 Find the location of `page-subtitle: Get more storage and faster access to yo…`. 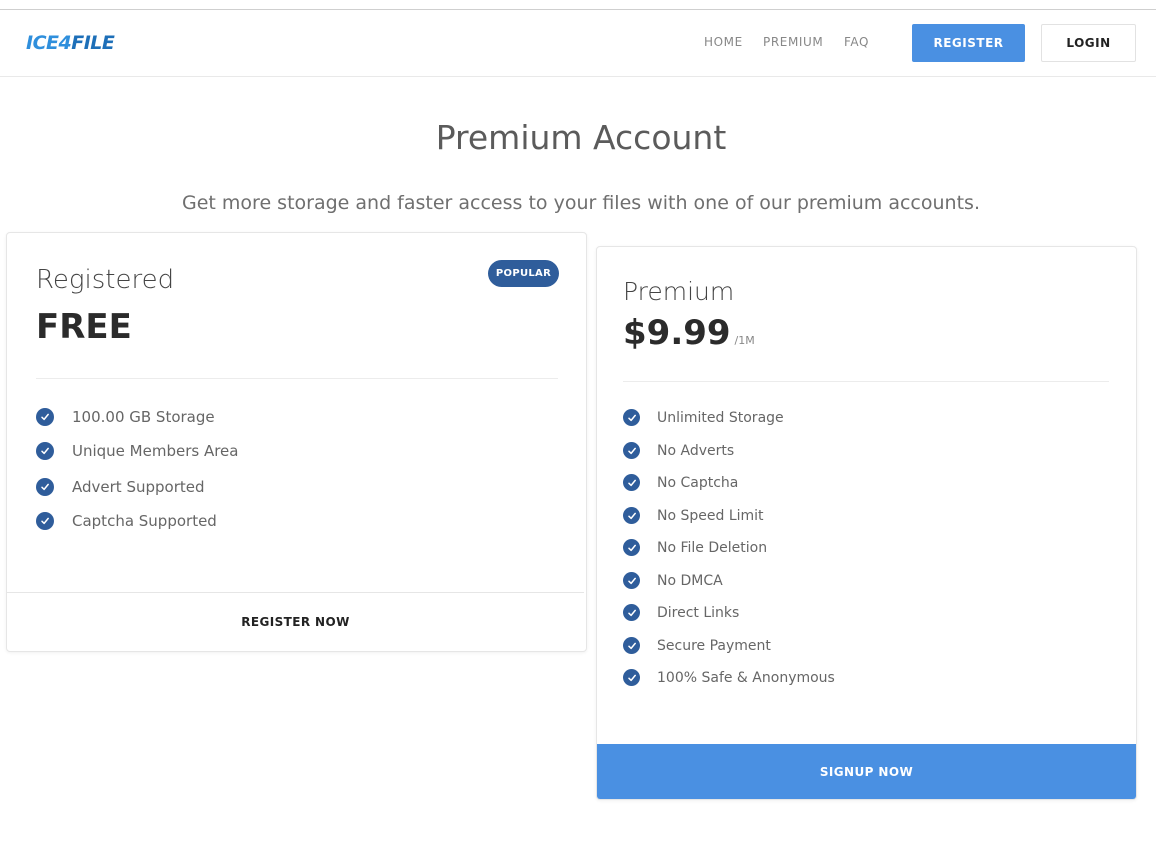

page-subtitle: Get more storage and faster access to yo… is located at coordinates (581, 203).